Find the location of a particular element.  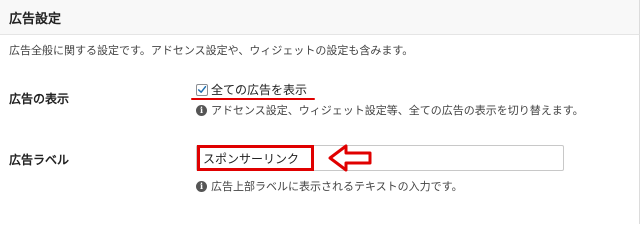

ad-label-input is located at coordinates (380, 158).